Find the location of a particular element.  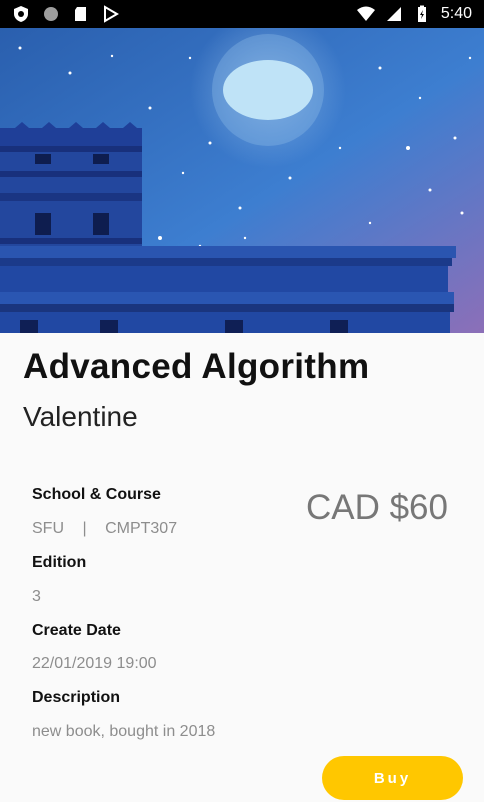

course-value: CMPT307 is located at coordinates (141, 528).